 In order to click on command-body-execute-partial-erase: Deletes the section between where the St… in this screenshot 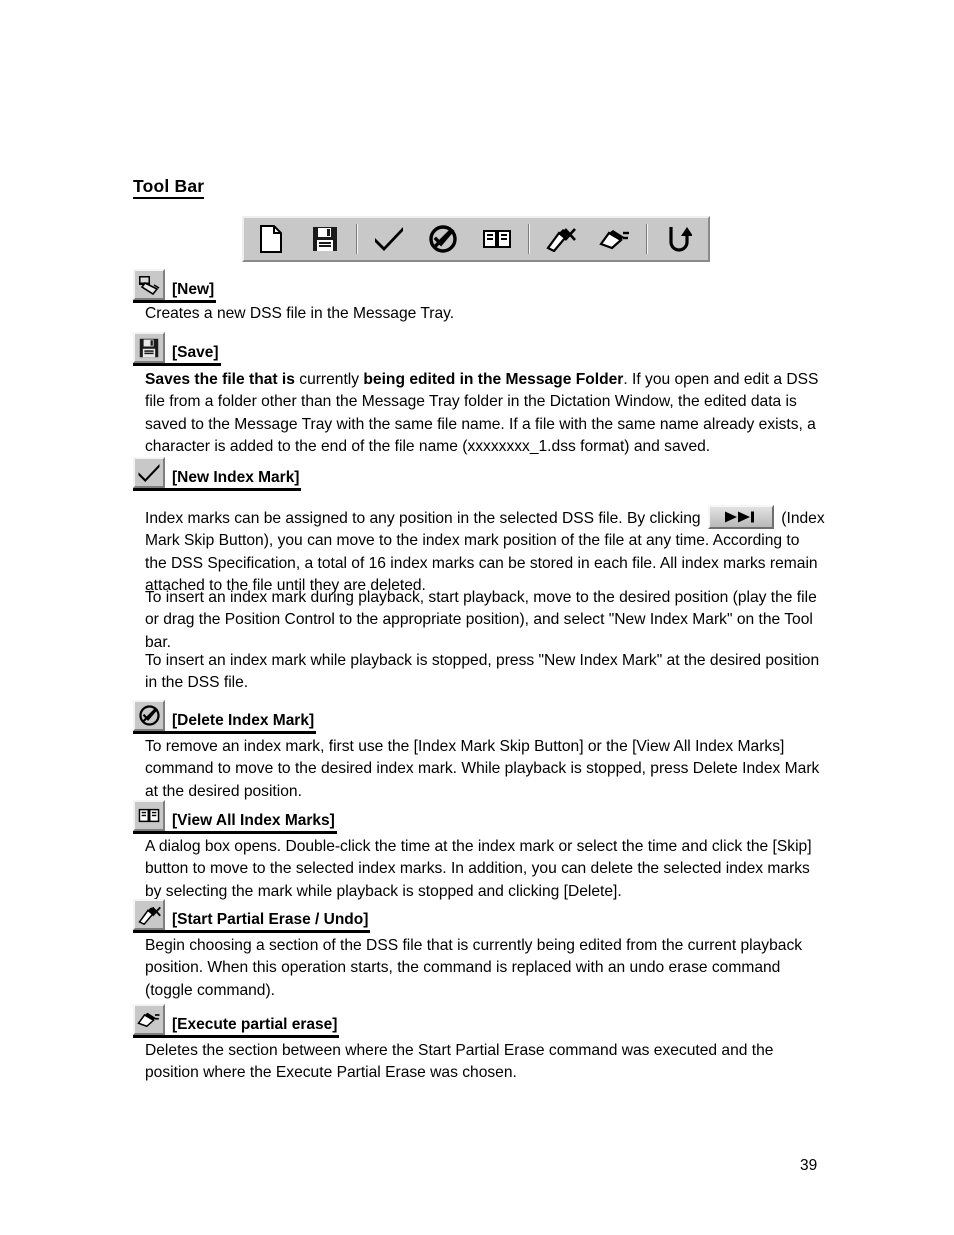, I will do `click(459, 1062)`.